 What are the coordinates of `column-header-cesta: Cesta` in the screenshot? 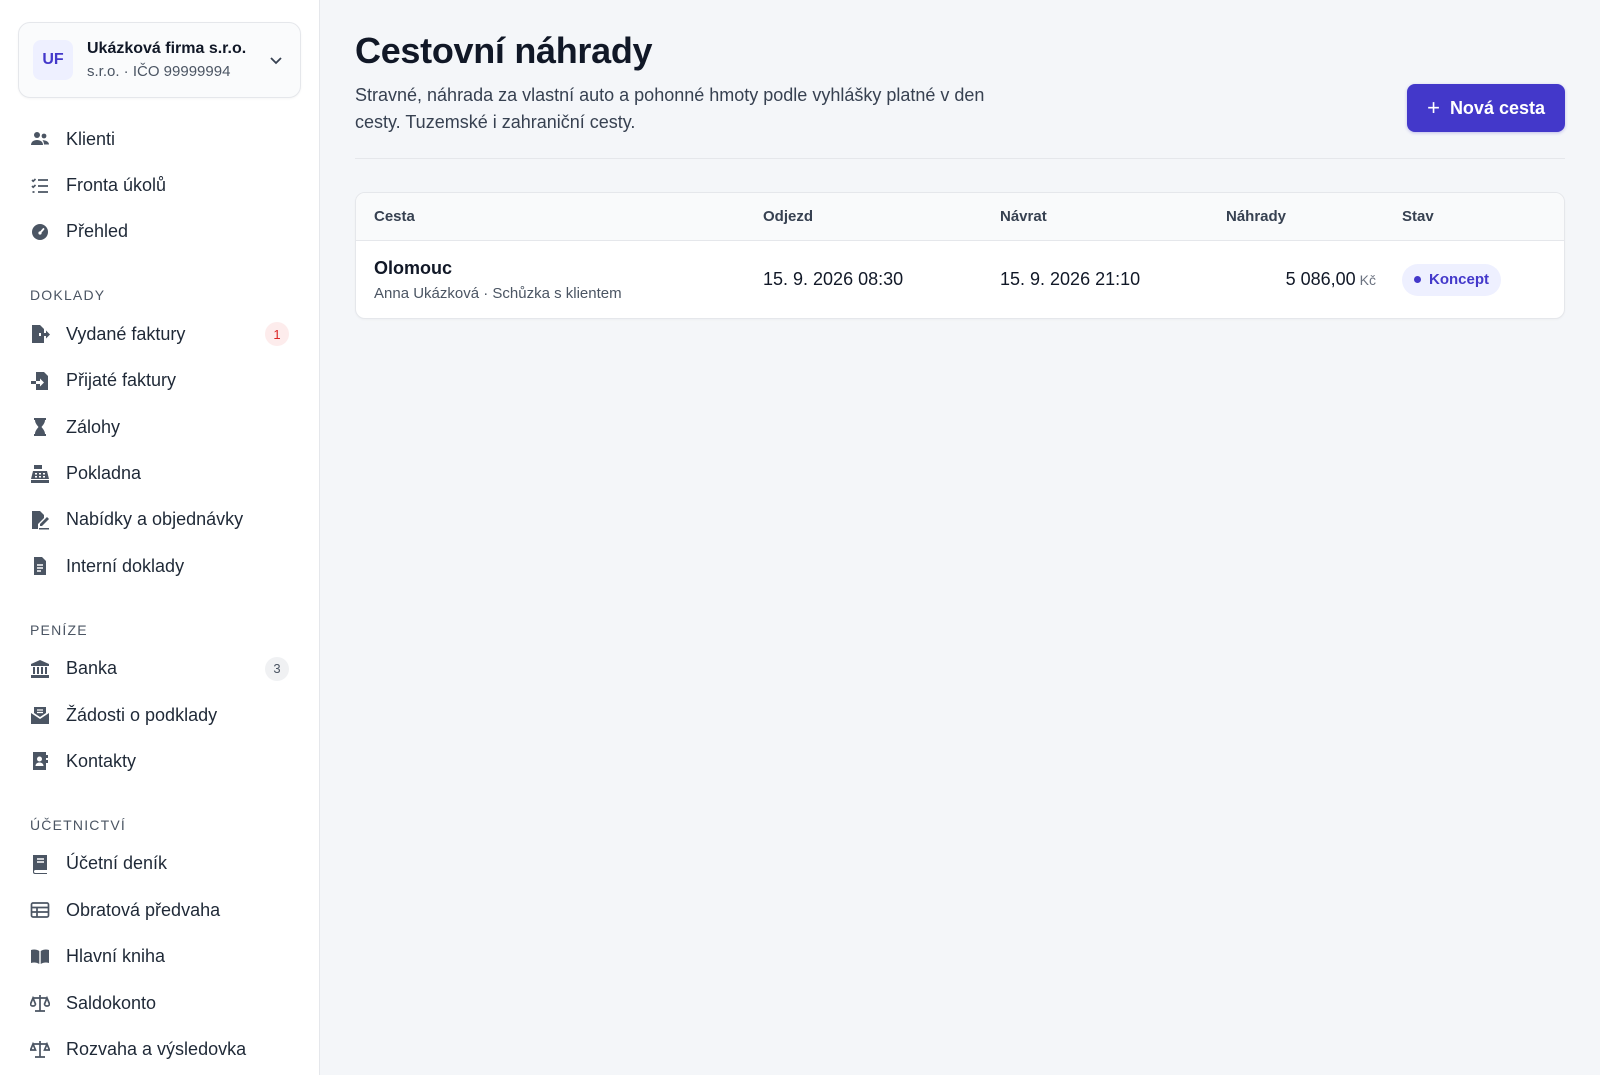 It's located at (568, 216).